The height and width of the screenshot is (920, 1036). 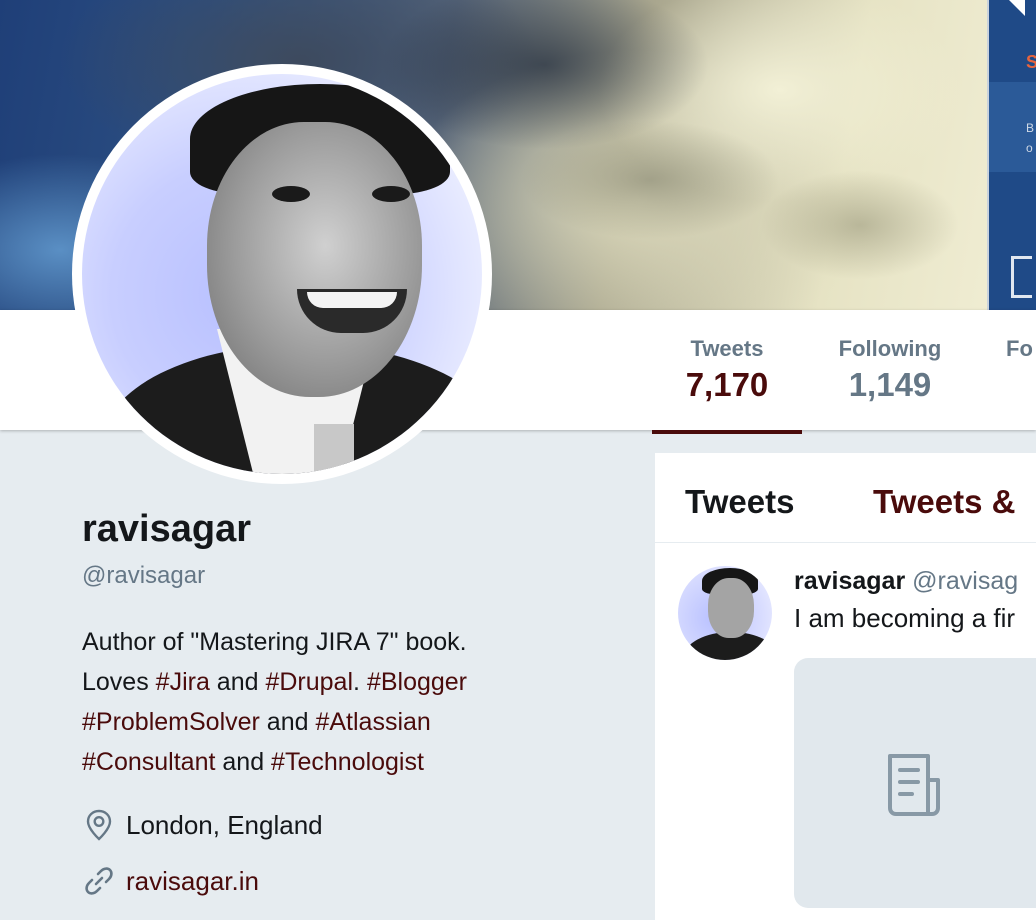 I want to click on banner-side-text-1: B, so click(x=1030, y=128).